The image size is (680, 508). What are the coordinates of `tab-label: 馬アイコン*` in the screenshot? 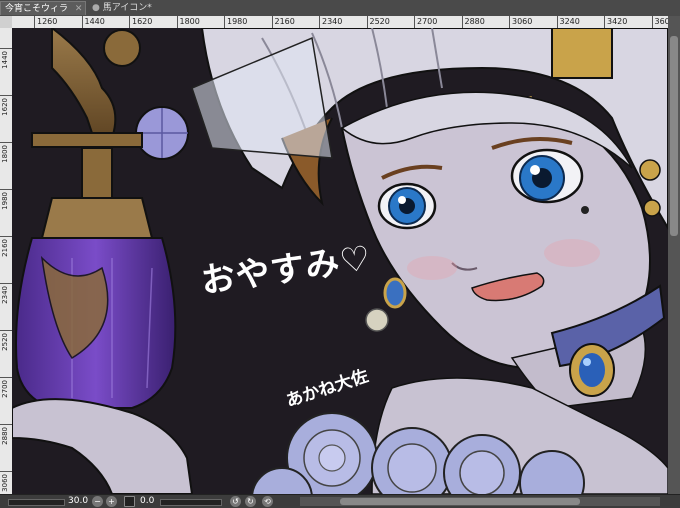 It's located at (127, 8).